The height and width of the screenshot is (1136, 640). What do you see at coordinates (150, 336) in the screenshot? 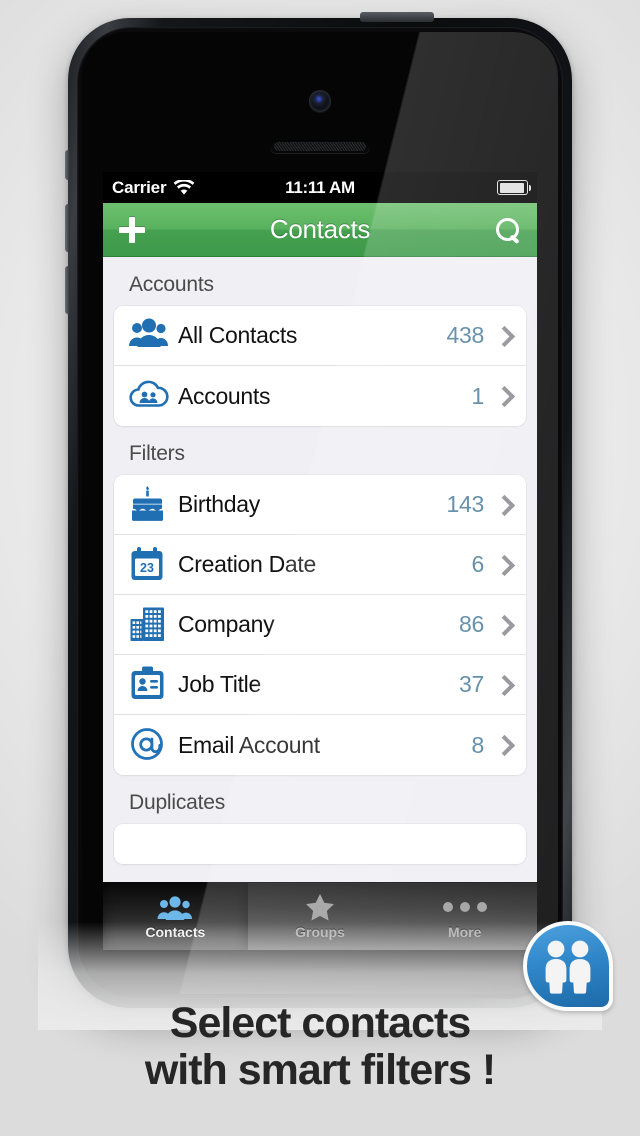
I see `group-people-icon` at bounding box center [150, 336].